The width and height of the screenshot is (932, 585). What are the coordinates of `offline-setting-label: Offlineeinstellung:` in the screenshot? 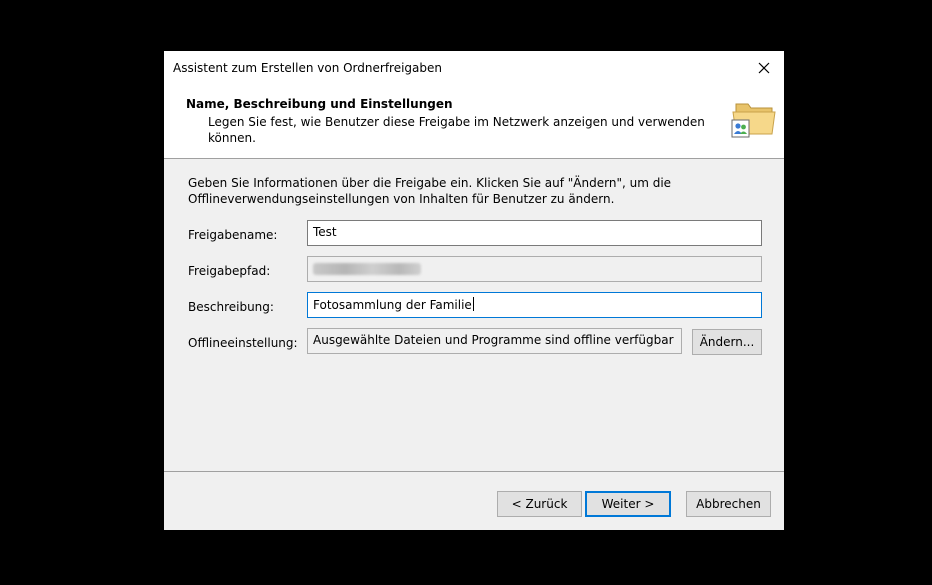 It's located at (243, 343).